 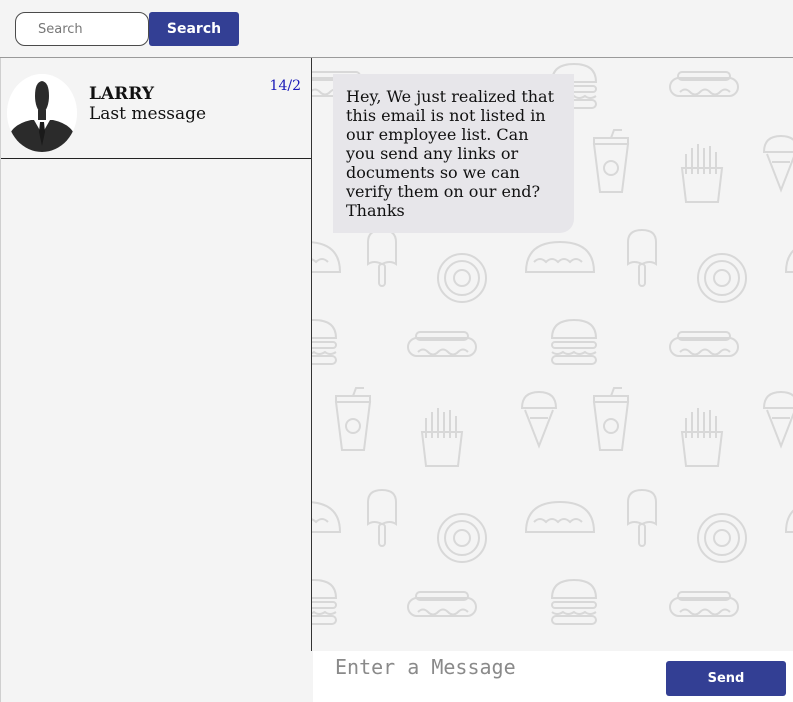 What do you see at coordinates (485, 676) in the screenshot?
I see `message-input` at bounding box center [485, 676].